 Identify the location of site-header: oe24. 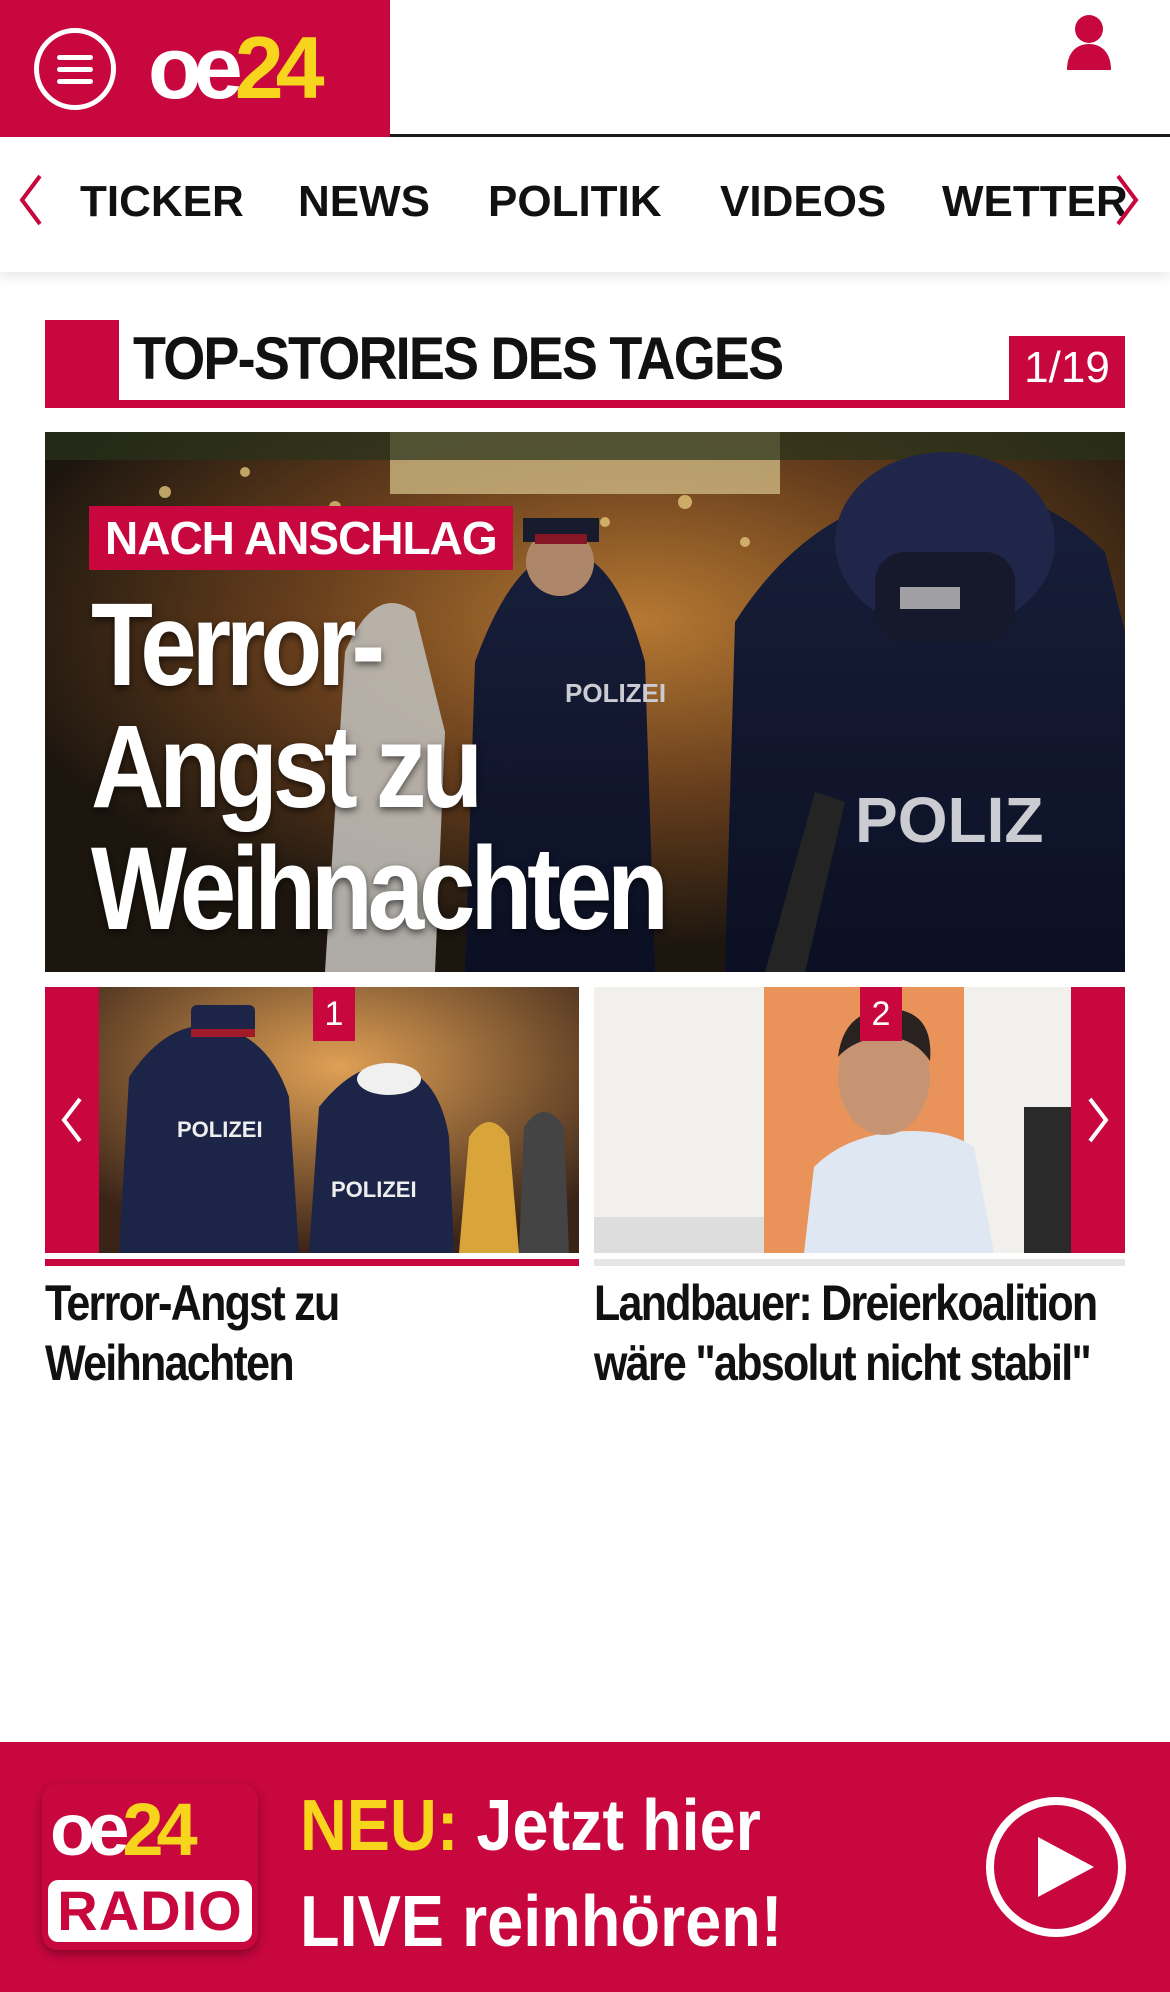
(585, 68).